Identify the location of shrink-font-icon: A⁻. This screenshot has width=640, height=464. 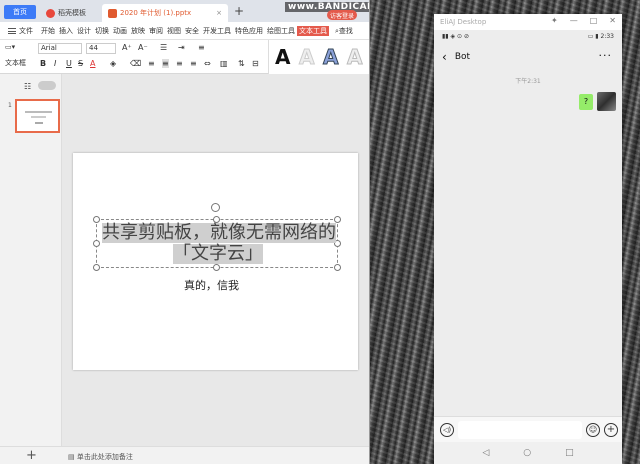
(143, 47).